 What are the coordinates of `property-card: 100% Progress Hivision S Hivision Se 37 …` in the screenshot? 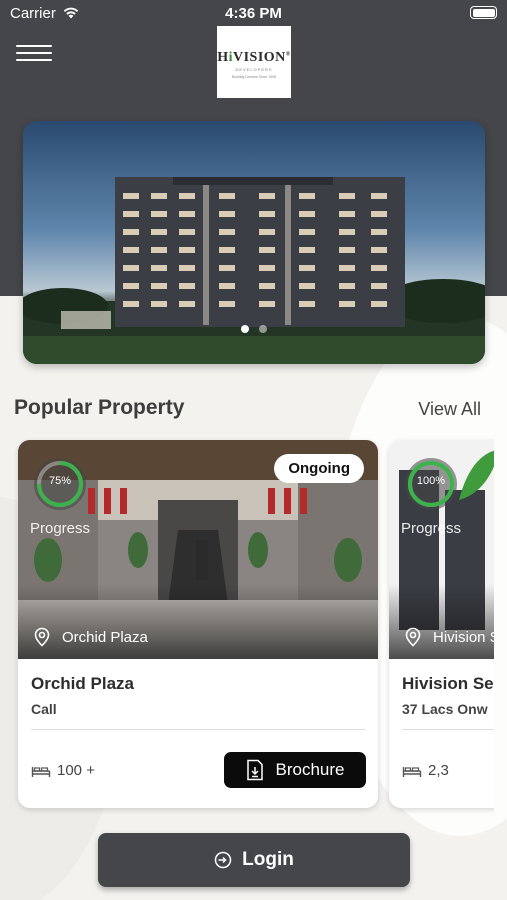 It's located at (441, 624).